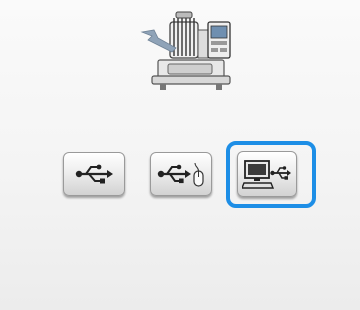 Image resolution: width=360 pixels, height=310 pixels. I want to click on computer-usb-icon, so click(267, 174).